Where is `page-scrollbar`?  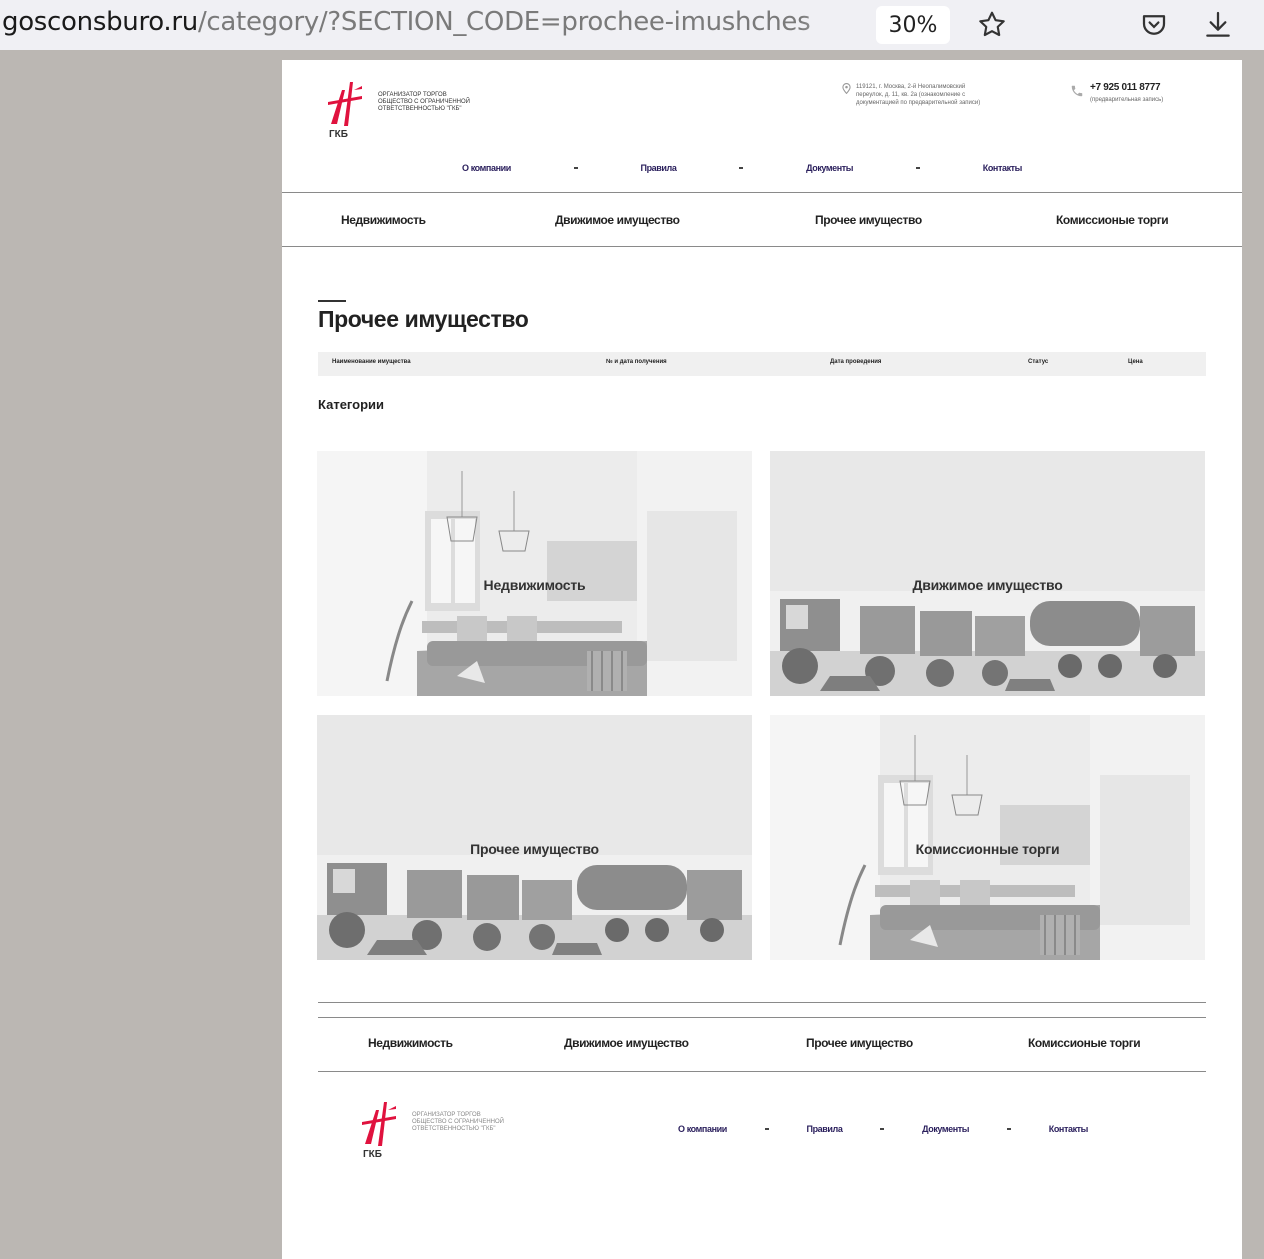
page-scrollbar is located at coordinates (1253, 659).